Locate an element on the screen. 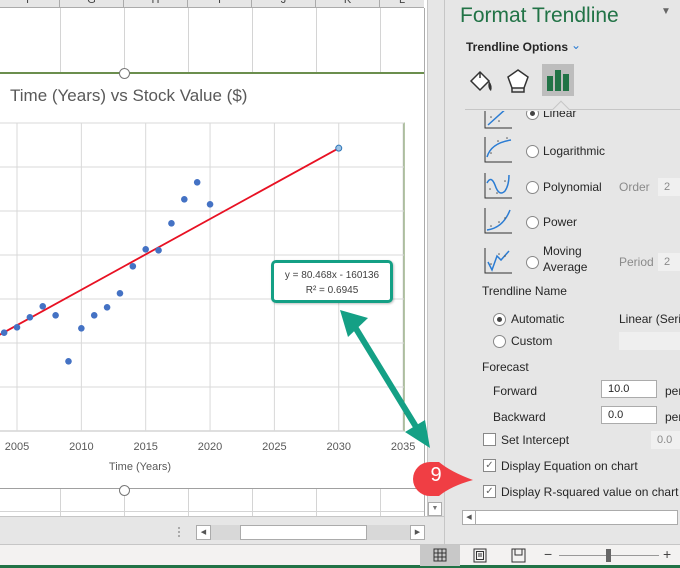 The width and height of the screenshot is (680, 568). column-header: G is located at coordinates (92, 4).